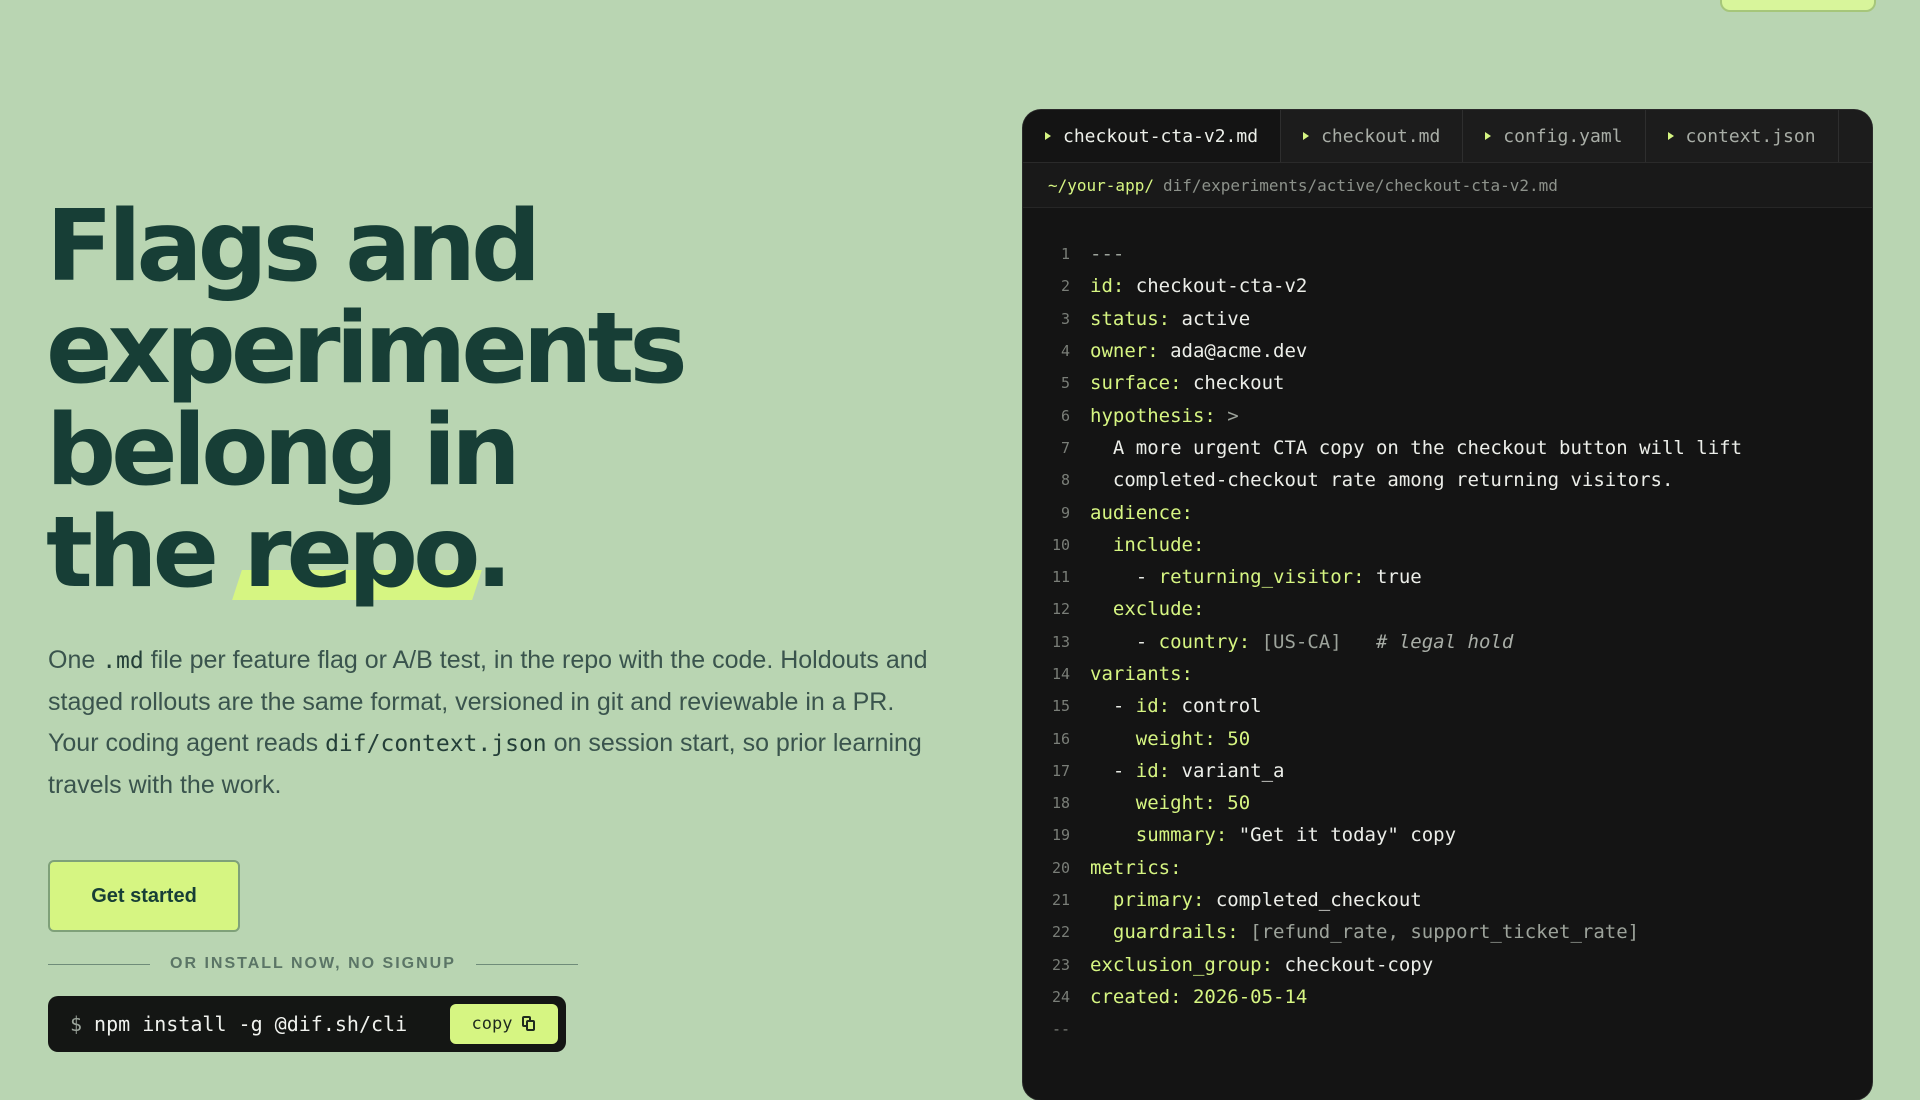 Image resolution: width=1920 pixels, height=1100 pixels. I want to click on get-started-button: Get started, so click(144, 896).